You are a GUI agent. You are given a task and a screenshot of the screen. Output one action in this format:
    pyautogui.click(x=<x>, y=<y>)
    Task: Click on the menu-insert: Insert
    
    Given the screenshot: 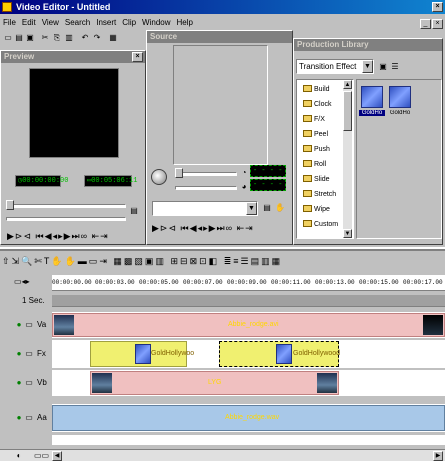 What is the action you would take?
    pyautogui.click(x=106, y=22)
    